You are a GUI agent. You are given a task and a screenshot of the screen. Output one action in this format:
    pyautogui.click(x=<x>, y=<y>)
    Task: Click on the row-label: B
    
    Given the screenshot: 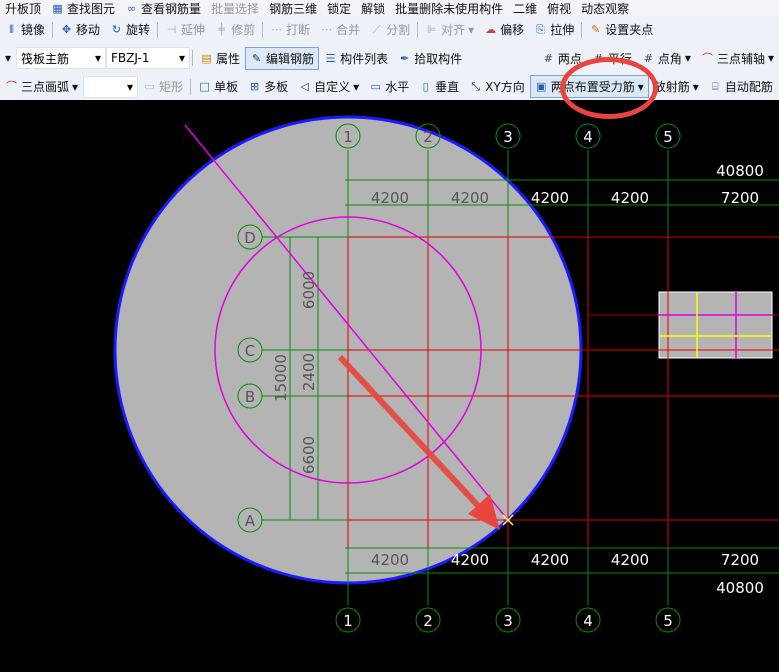 What is the action you would take?
    pyautogui.click(x=250, y=397)
    